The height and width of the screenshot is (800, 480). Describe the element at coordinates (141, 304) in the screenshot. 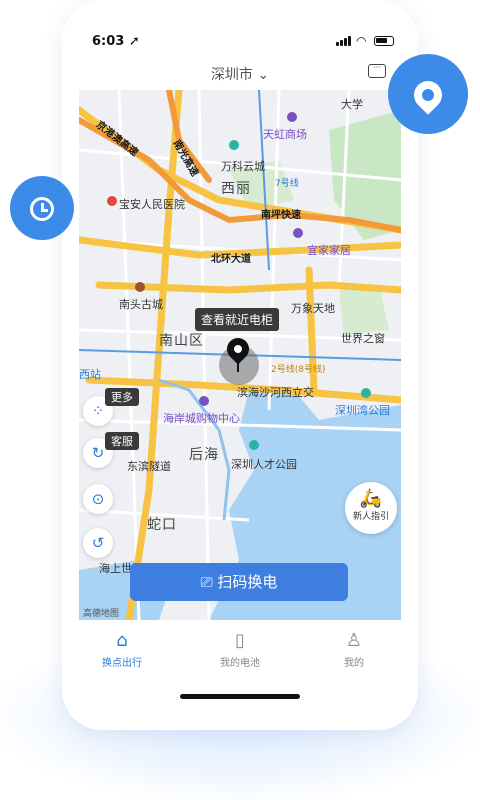

I see `map-label-nantou: 南头古城` at that location.